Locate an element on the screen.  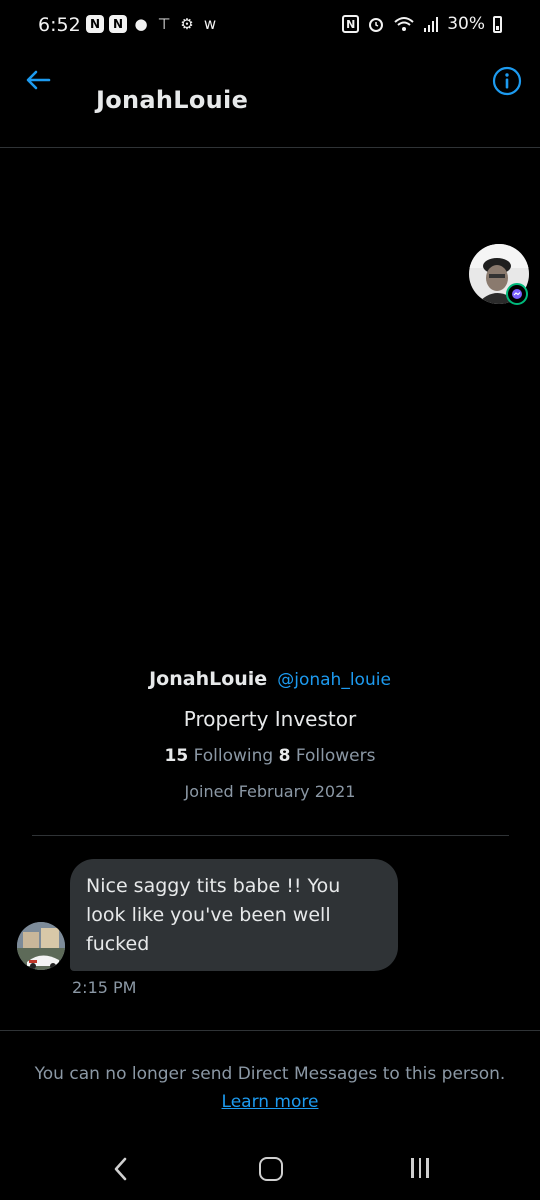
nav-home-icon is located at coordinates (271, 1169).